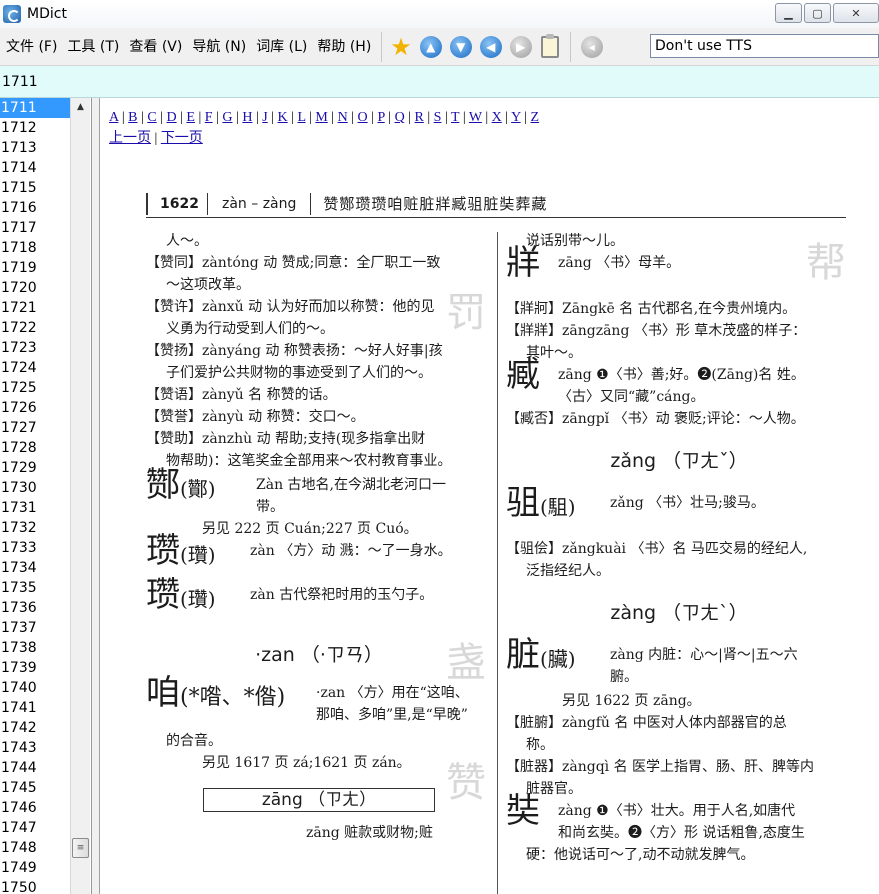 The width and height of the screenshot is (879, 894). I want to click on alphabet-link: C, so click(151, 117).